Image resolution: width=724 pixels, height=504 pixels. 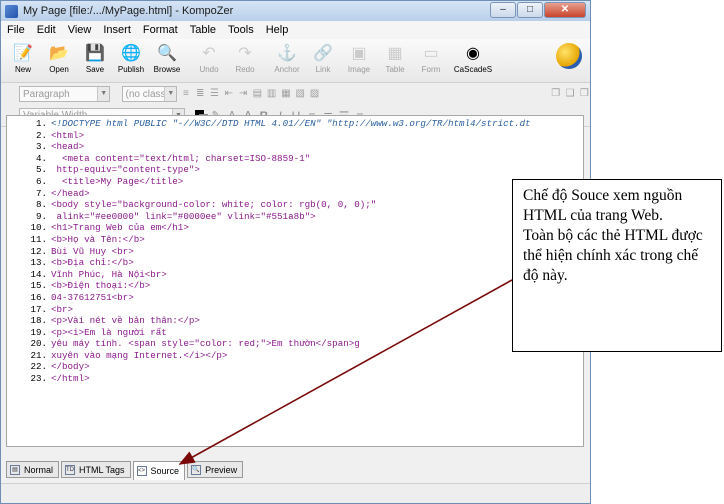 What do you see at coordinates (16, 30) in the screenshot?
I see `menu-item-file: File` at bounding box center [16, 30].